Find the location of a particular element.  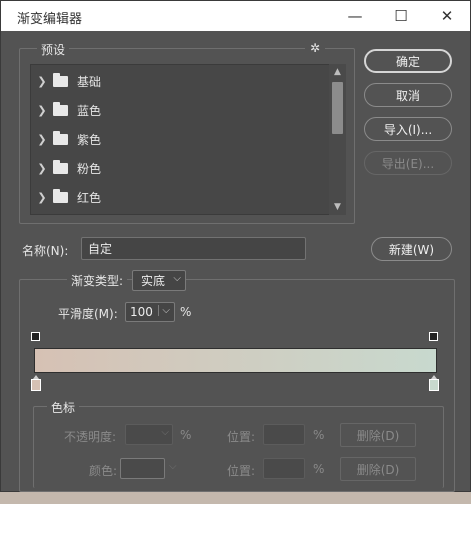

opacity-stop-right is located at coordinates (433, 336).